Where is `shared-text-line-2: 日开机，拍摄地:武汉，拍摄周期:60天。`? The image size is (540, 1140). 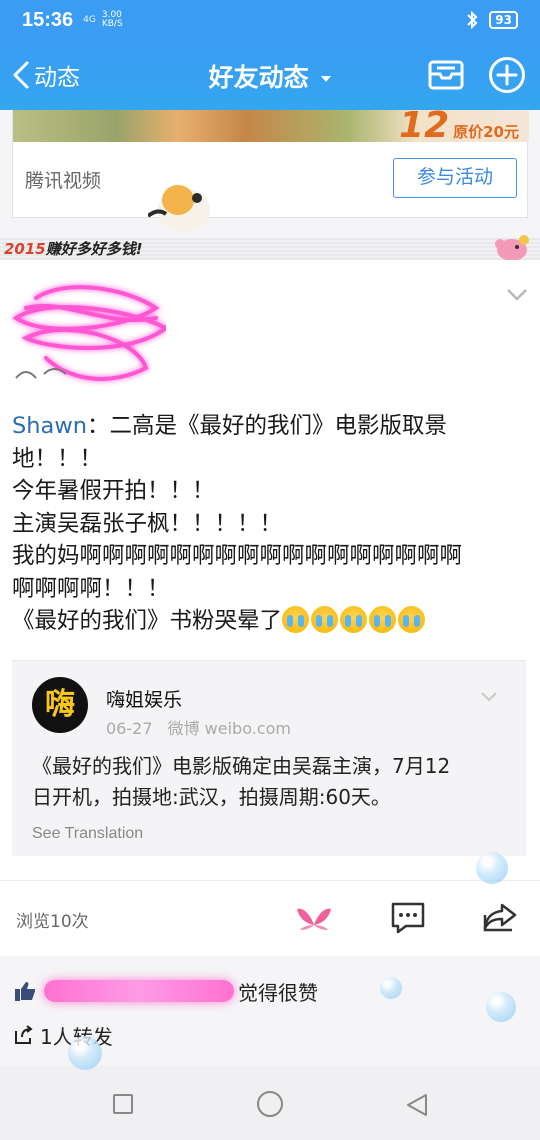 shared-text-line-2: 日开机，拍摄地:武汉，拍摄周期:60天。 is located at coordinates (211, 797).